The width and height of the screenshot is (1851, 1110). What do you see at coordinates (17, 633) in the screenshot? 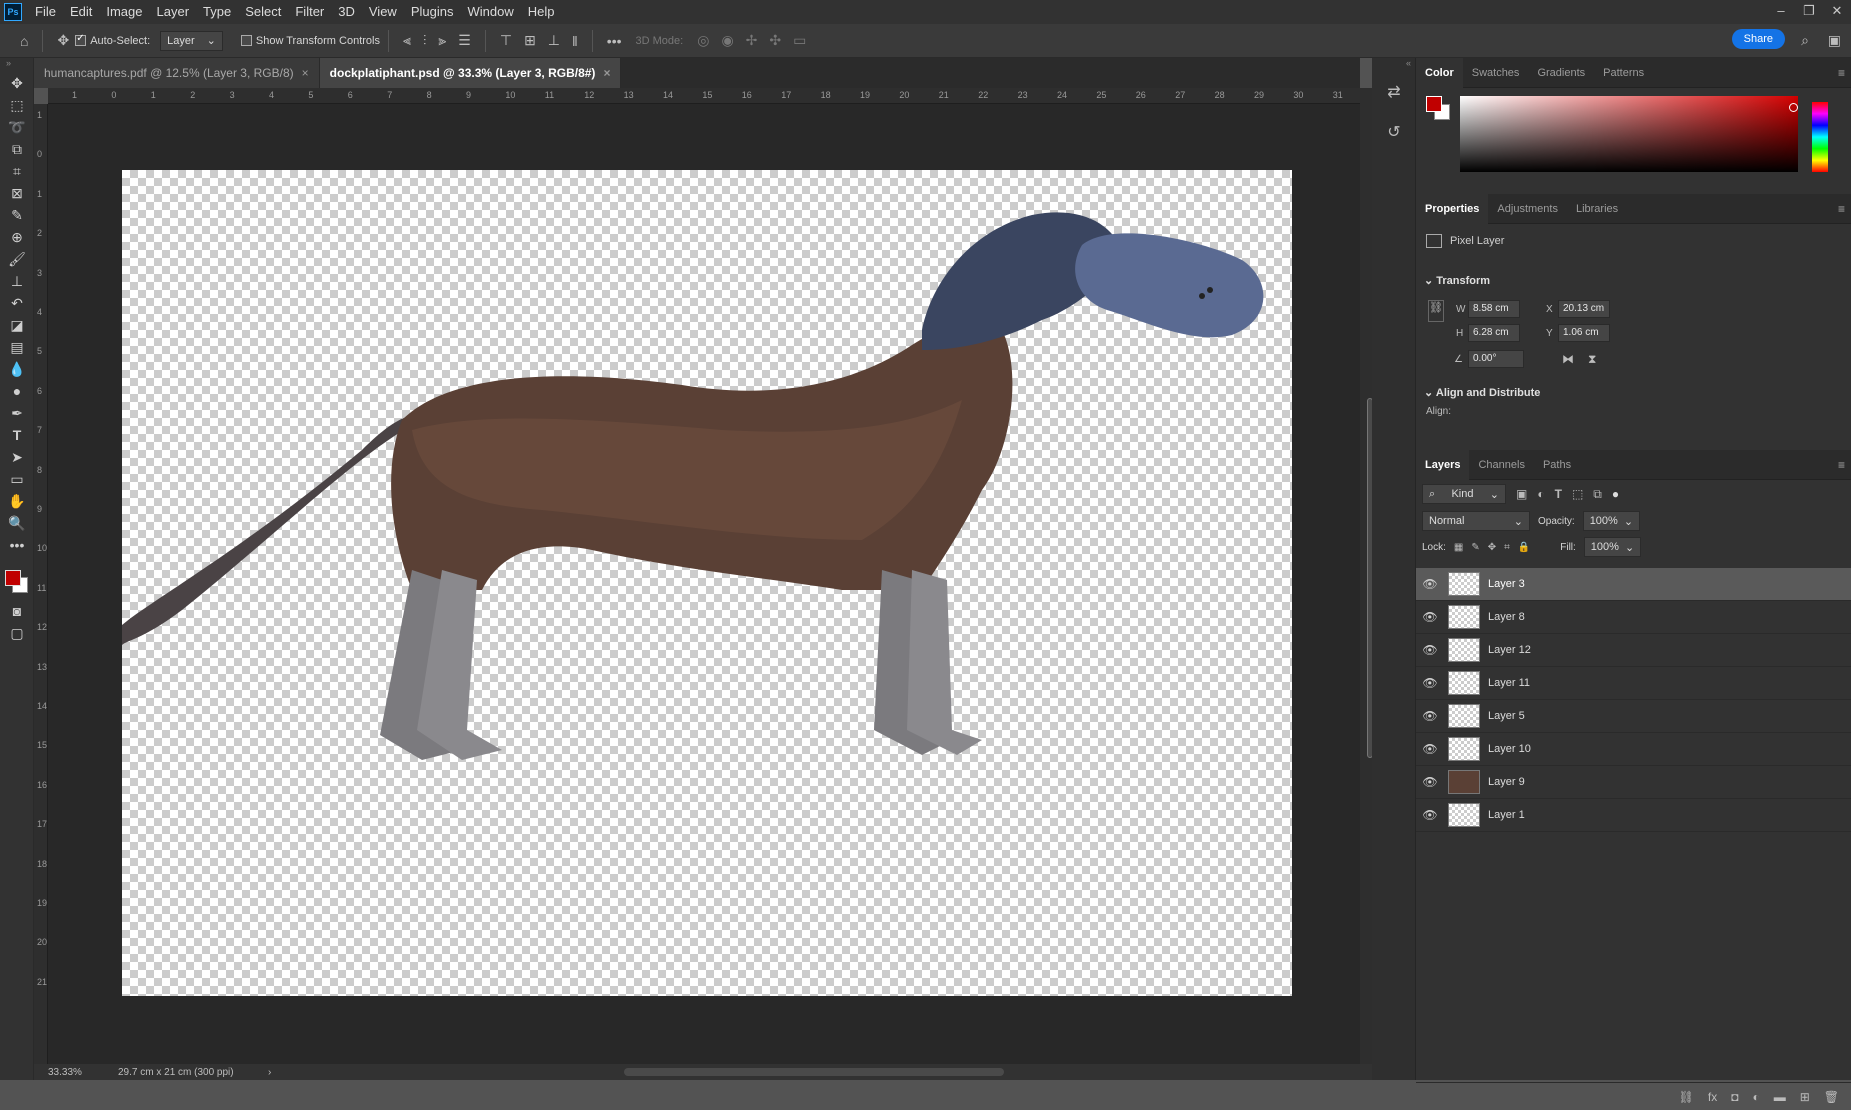
I see `screen-mode-icon: ▢` at bounding box center [17, 633].